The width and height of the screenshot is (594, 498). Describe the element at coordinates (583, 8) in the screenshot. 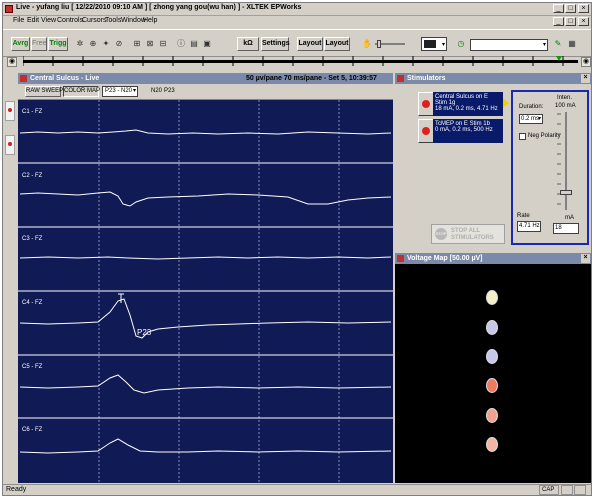

I see `close-button: ×` at that location.